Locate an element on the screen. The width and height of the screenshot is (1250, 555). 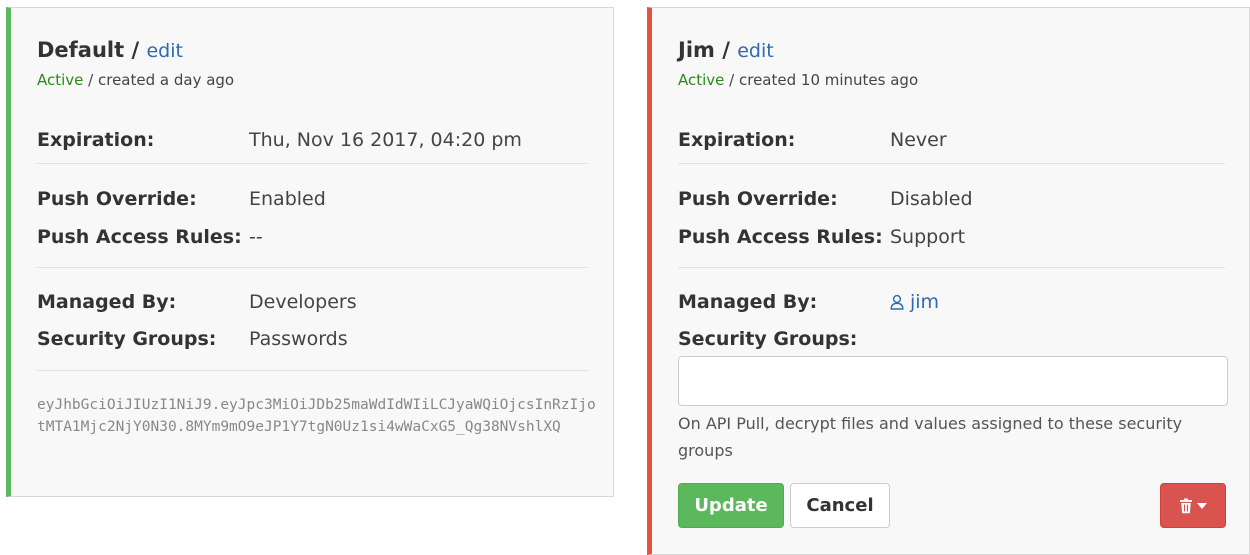
expiration-value: Never is located at coordinates (918, 140).